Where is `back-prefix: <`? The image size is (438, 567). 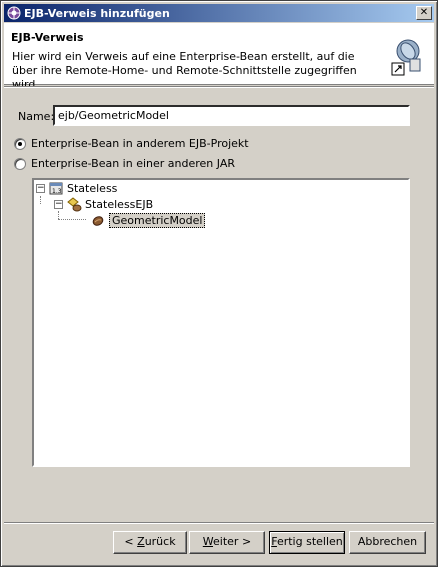 back-prefix: < is located at coordinates (131, 541).